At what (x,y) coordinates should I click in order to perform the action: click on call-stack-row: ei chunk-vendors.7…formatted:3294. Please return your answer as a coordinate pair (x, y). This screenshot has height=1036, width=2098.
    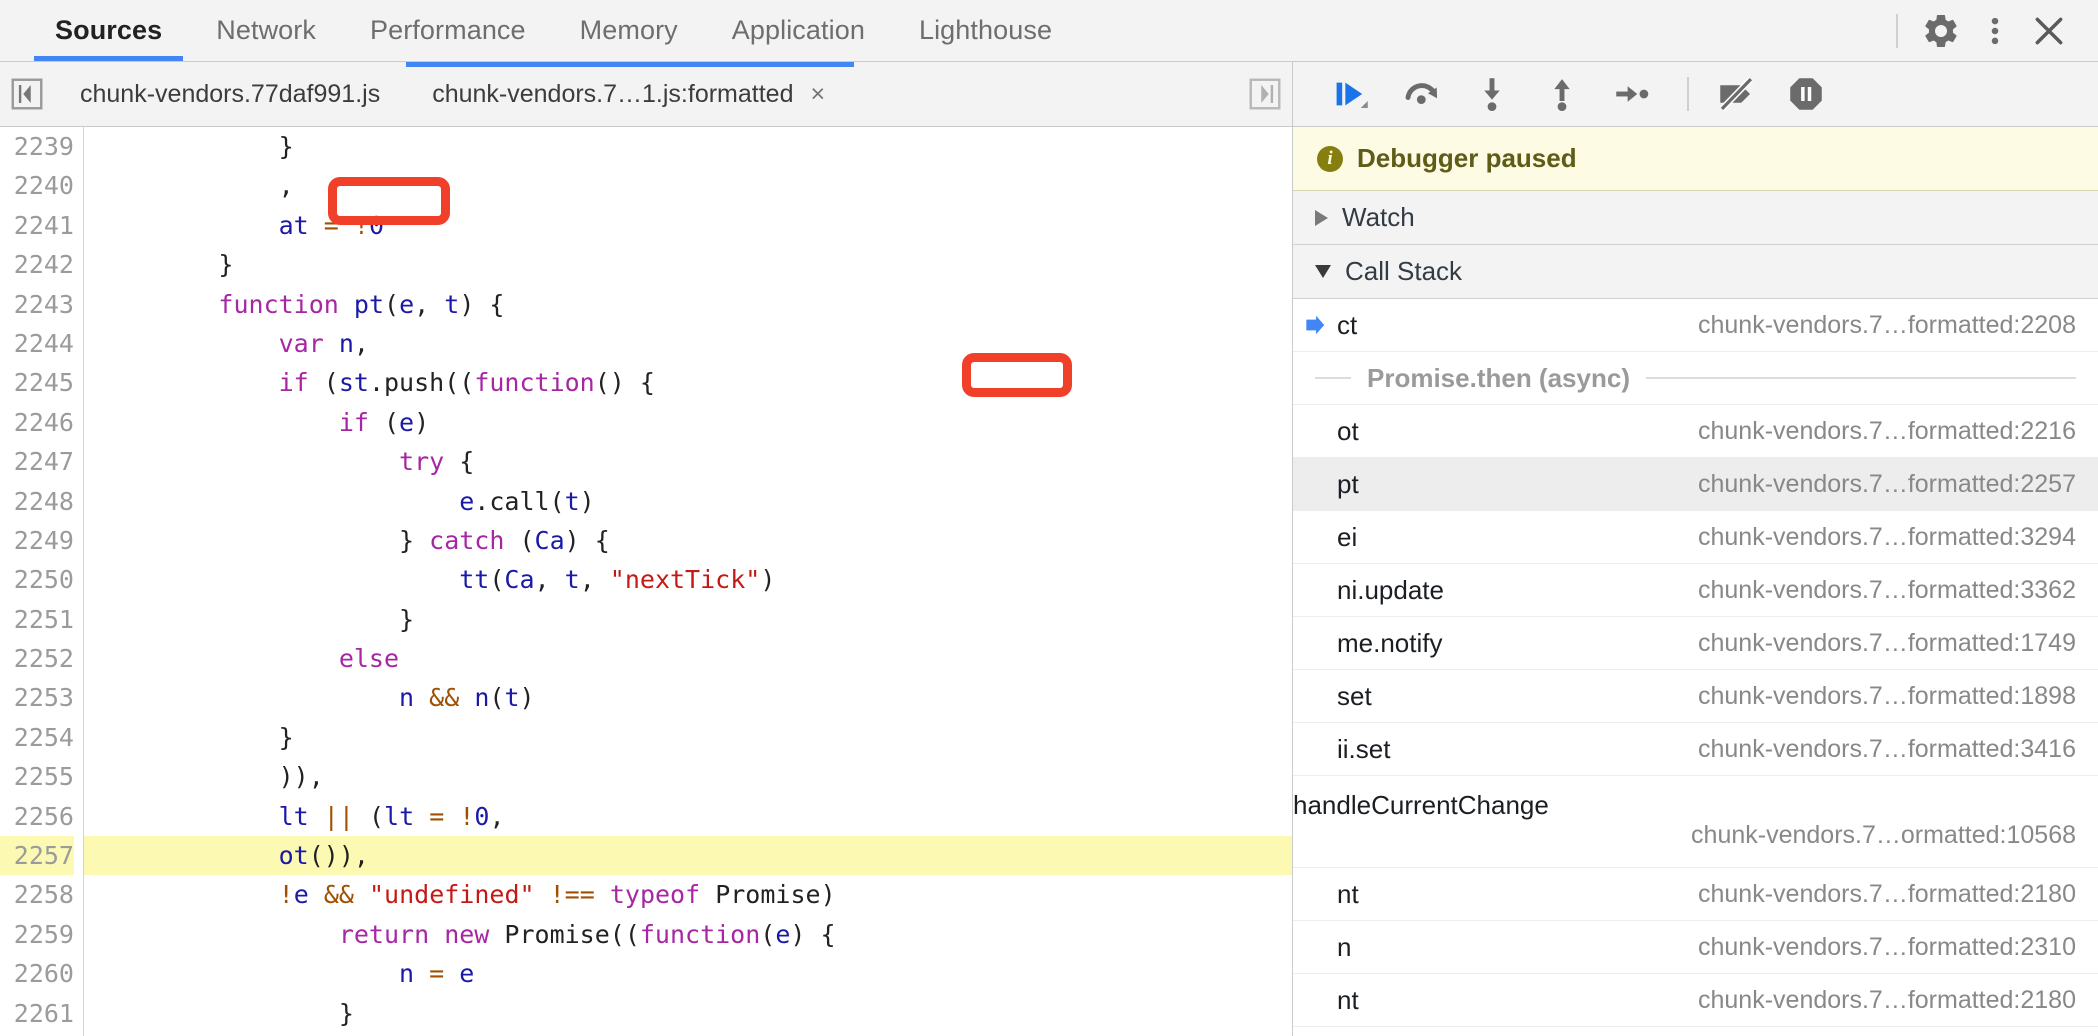
    Looking at the image, I should click on (1695, 537).